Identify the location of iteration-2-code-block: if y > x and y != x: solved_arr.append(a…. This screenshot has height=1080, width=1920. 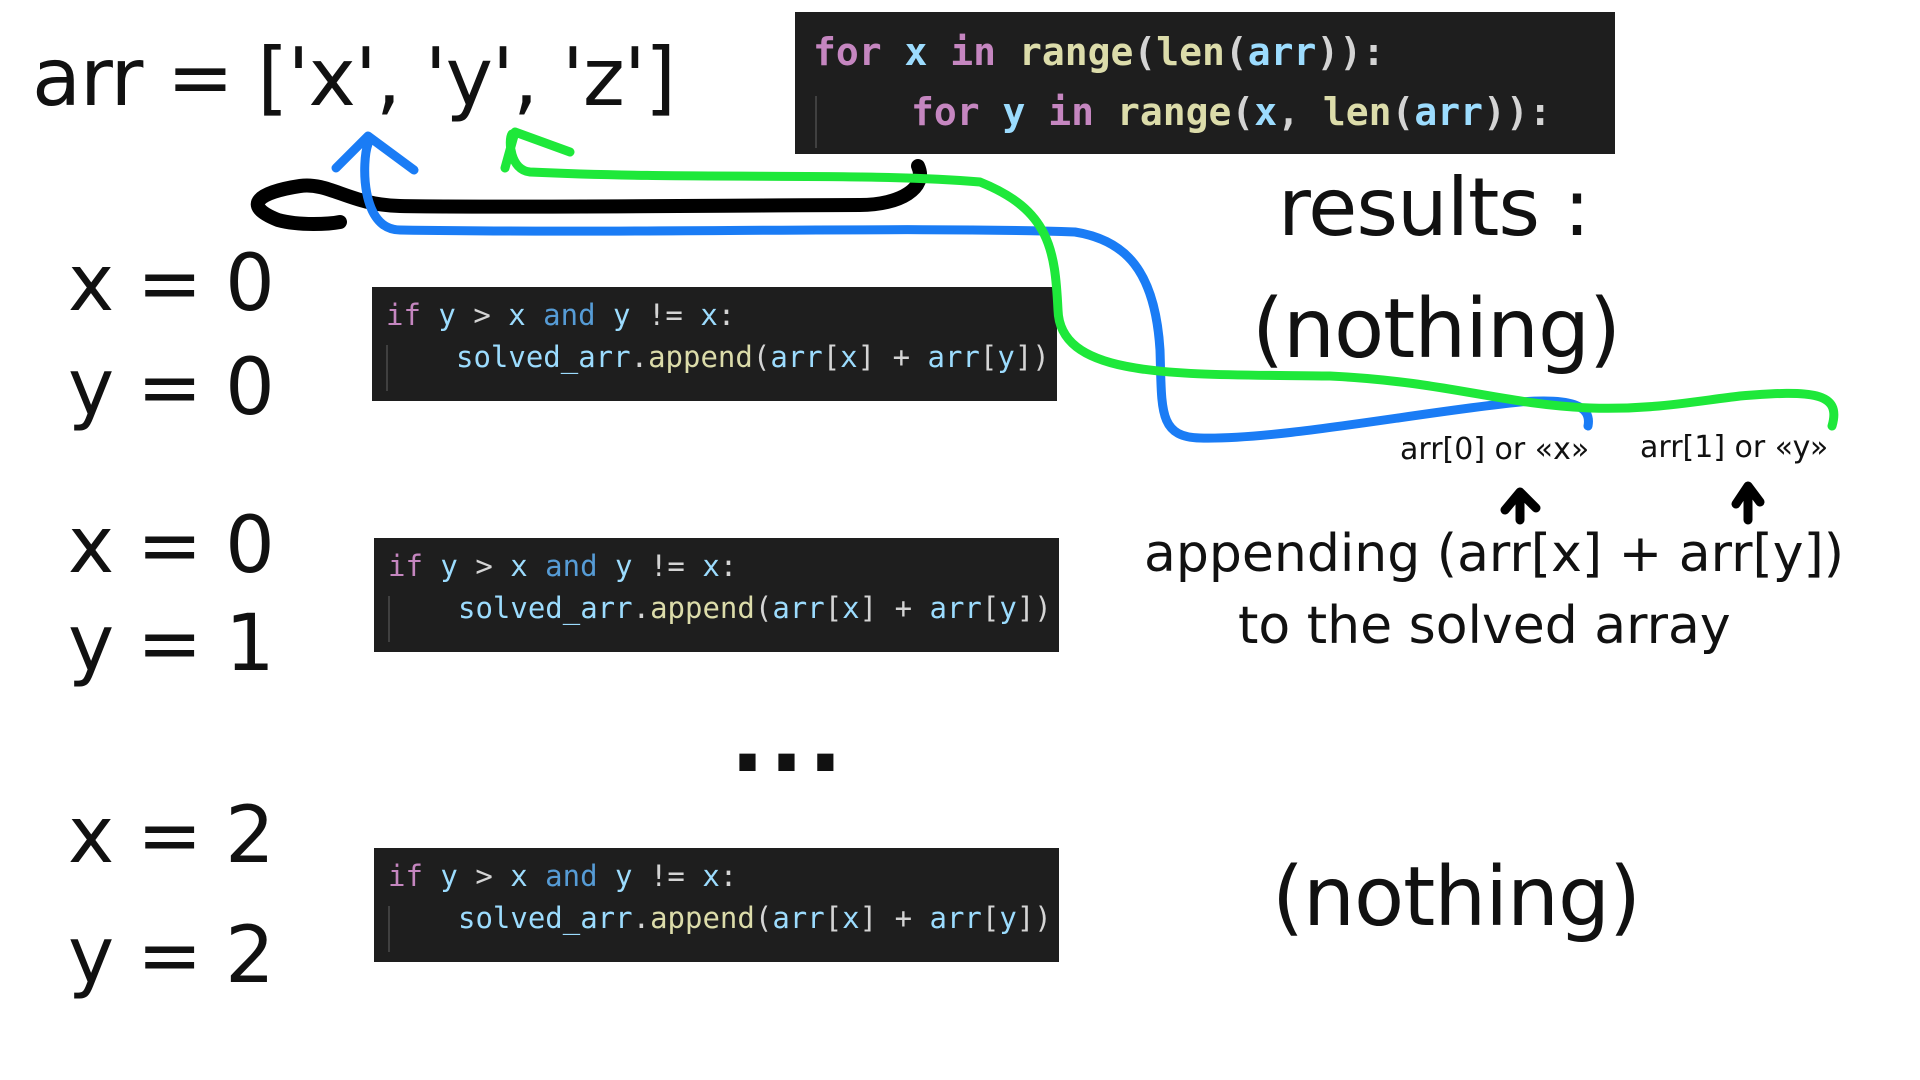
(716, 595).